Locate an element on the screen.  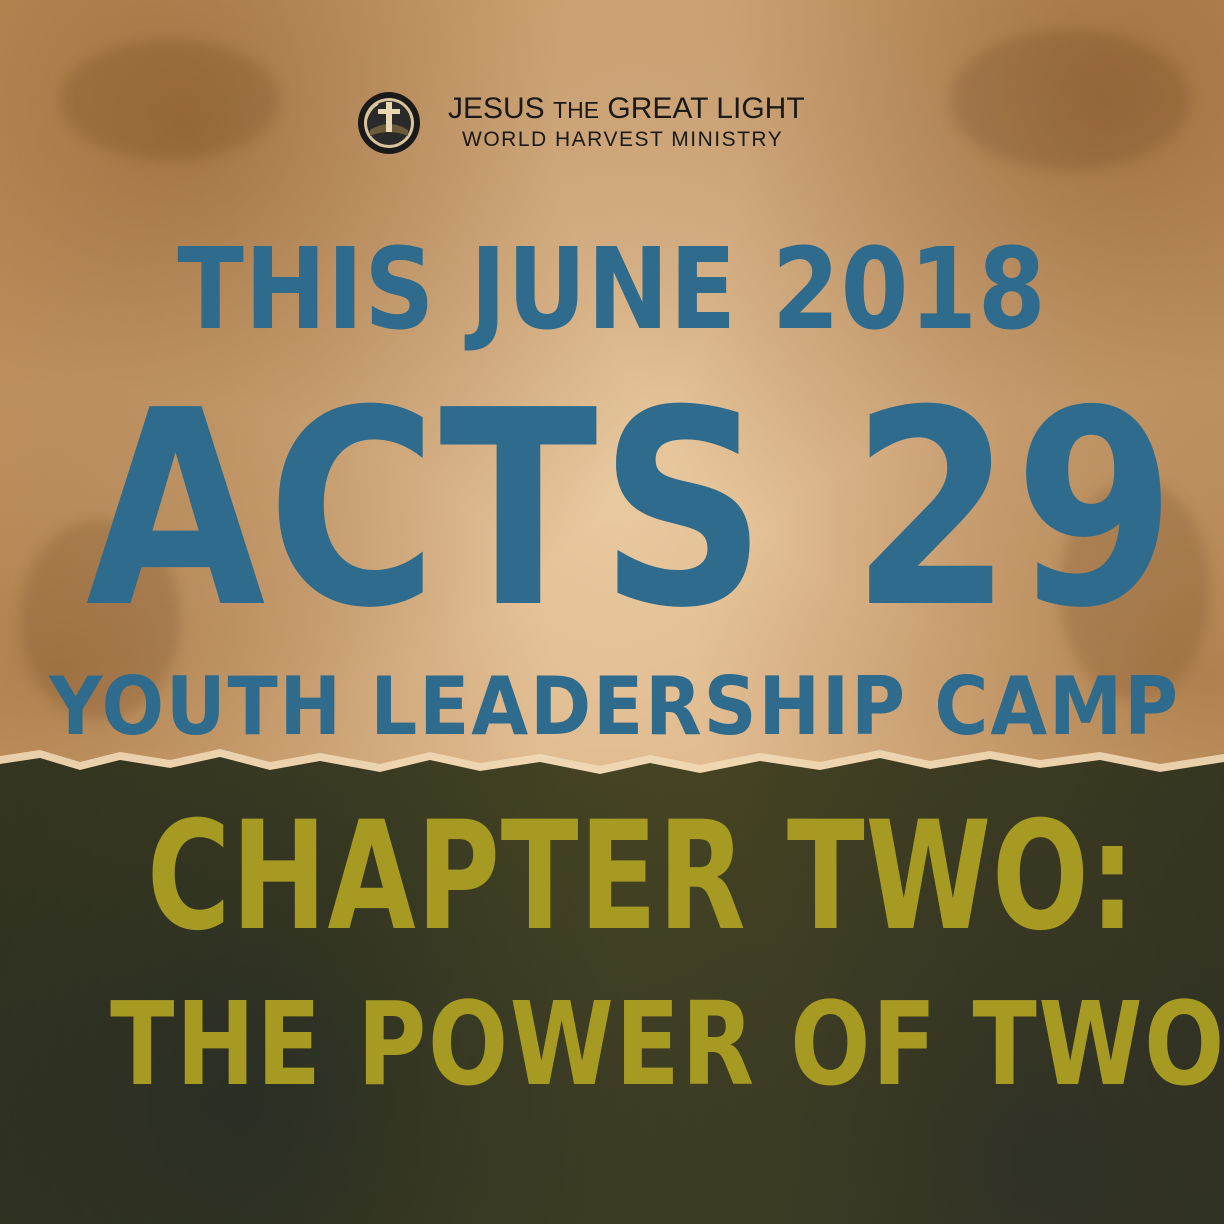
ministry-subtitle: WORLD HARVEST MINISTRY is located at coordinates (623, 139).